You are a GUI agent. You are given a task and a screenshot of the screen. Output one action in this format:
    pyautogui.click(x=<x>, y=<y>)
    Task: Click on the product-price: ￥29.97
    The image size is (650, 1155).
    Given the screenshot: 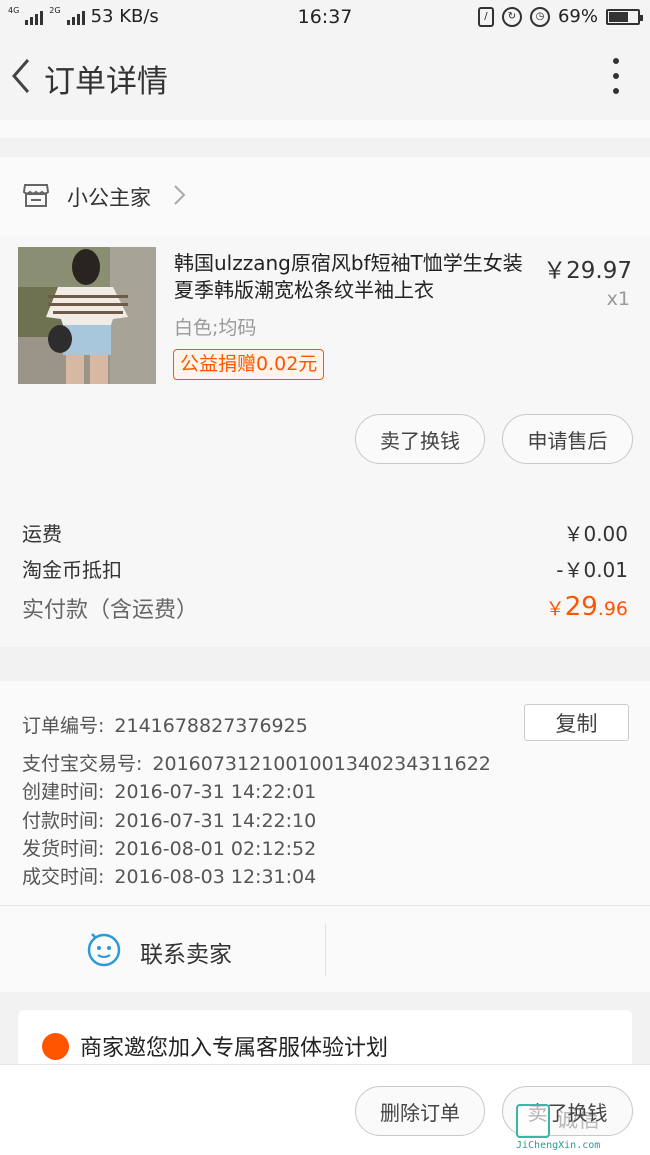 What is the action you would take?
    pyautogui.click(x=587, y=271)
    